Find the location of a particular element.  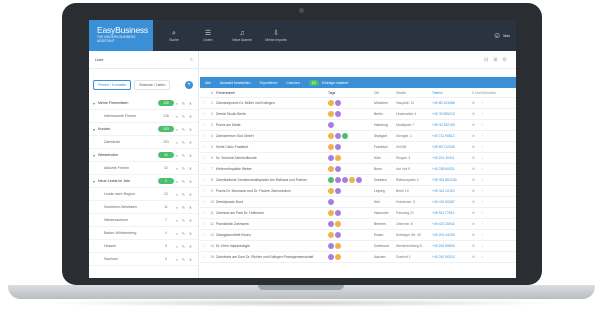

group-item: ▾ Neue Leads im Jahr 2 ⌕ ✎ ✕ is located at coordinates (143, 181).